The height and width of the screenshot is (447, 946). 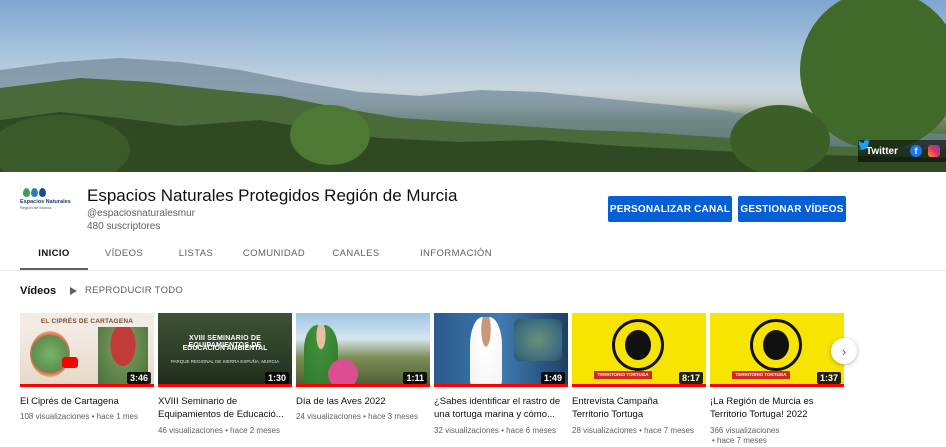 I want to click on video-title-line: Territorio Tortuga, so click(x=608, y=414).